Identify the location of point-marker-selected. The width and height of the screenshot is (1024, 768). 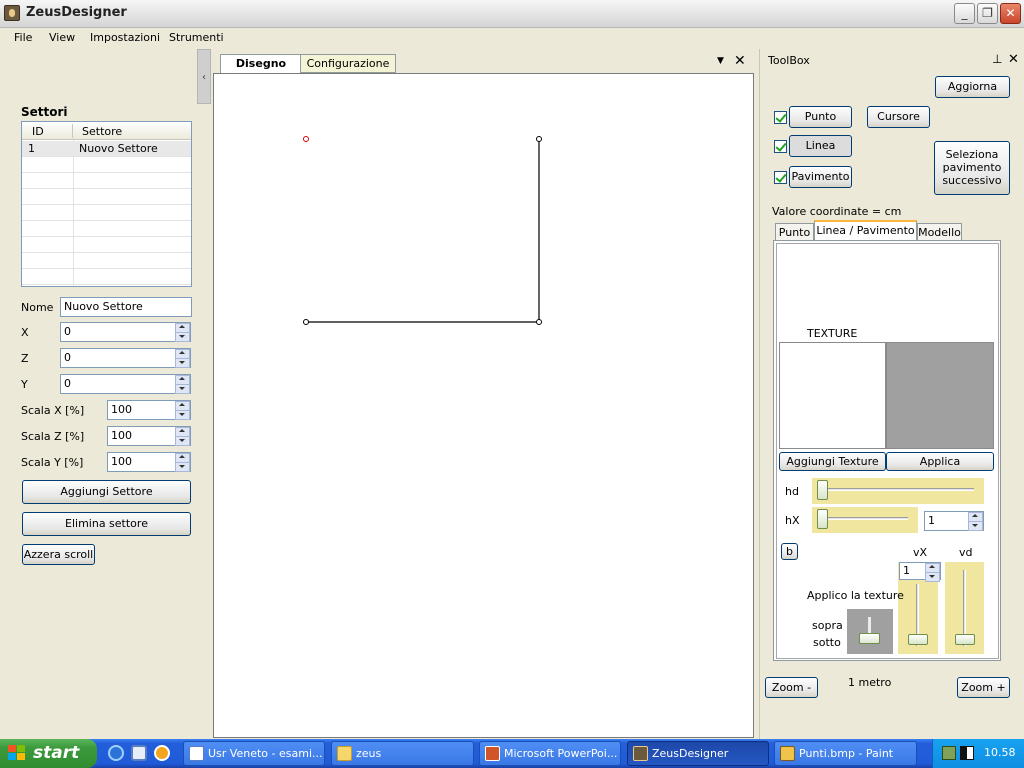
(306, 139).